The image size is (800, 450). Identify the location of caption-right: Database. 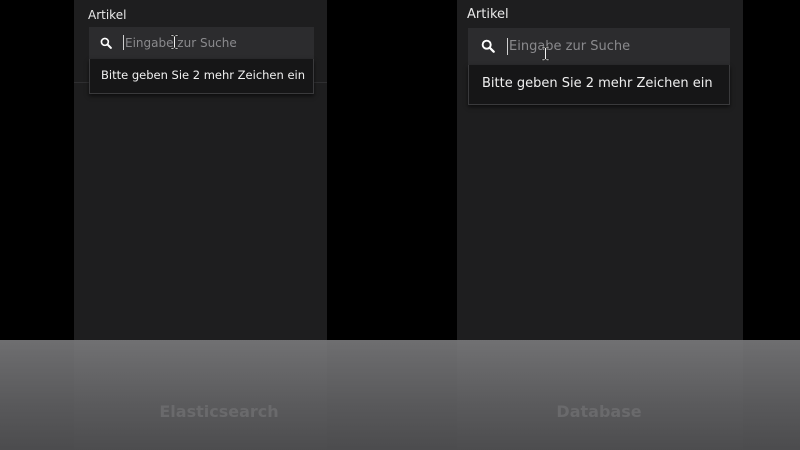
(599, 411).